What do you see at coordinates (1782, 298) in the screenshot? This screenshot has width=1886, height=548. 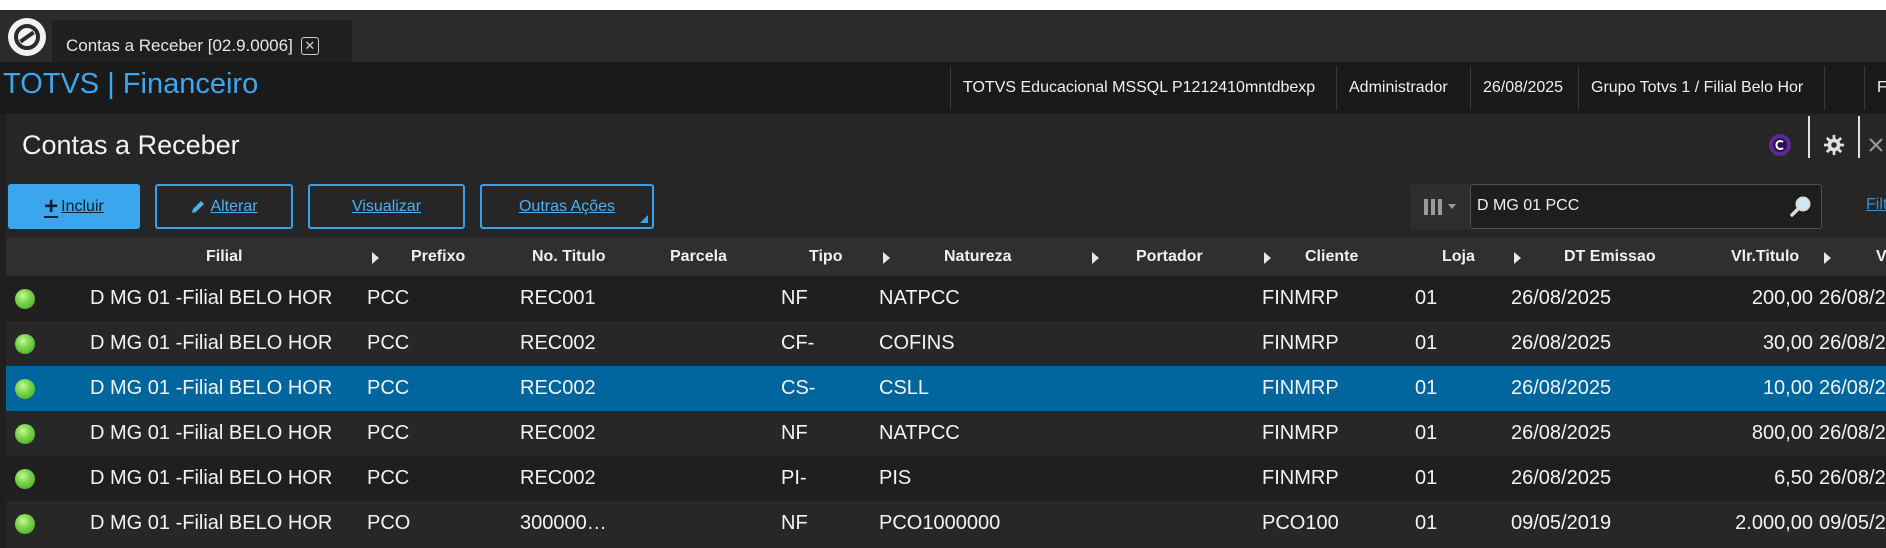 I see `cell-valor: 200,00` at bounding box center [1782, 298].